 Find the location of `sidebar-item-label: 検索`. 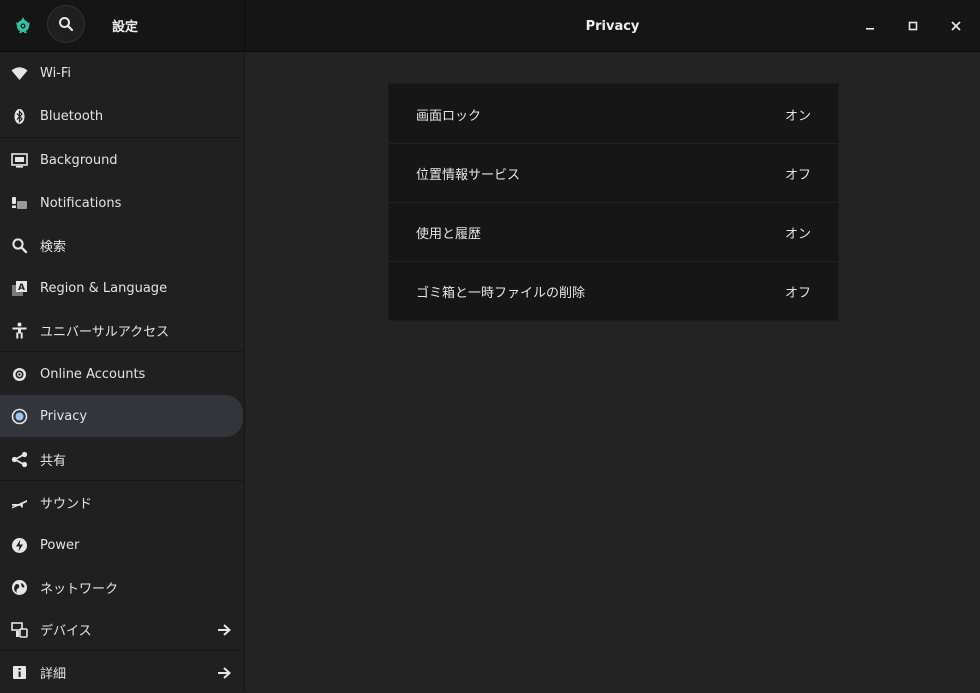

sidebar-item-label: 検索 is located at coordinates (53, 247).